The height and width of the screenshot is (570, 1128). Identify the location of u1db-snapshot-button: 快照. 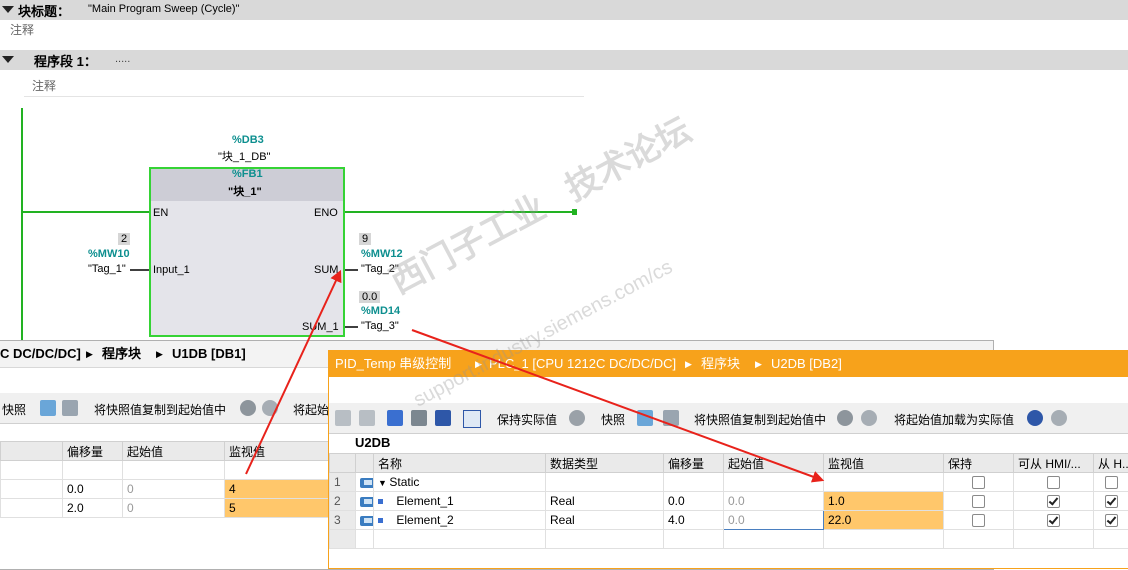
(14, 409).